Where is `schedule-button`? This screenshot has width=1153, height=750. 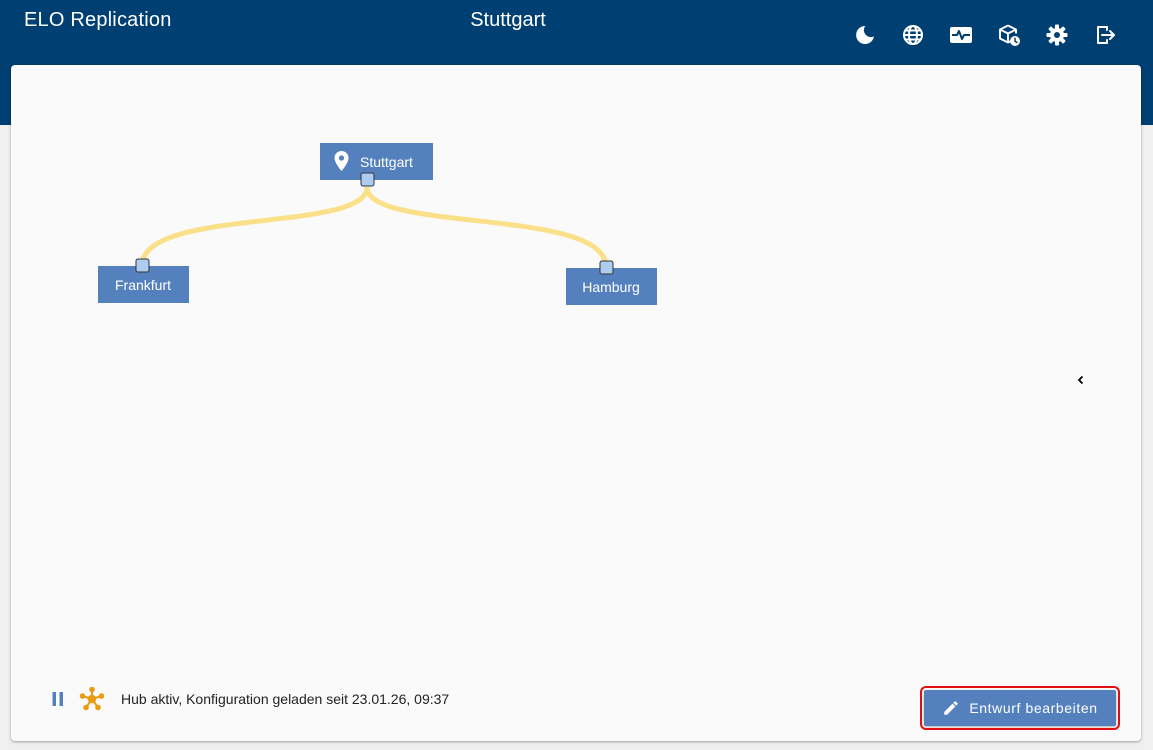 schedule-button is located at coordinates (1009, 35).